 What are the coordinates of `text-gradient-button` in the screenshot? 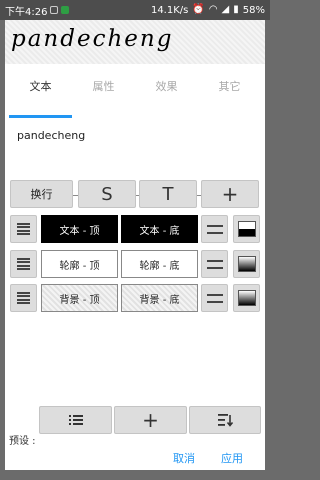 It's located at (246, 229).